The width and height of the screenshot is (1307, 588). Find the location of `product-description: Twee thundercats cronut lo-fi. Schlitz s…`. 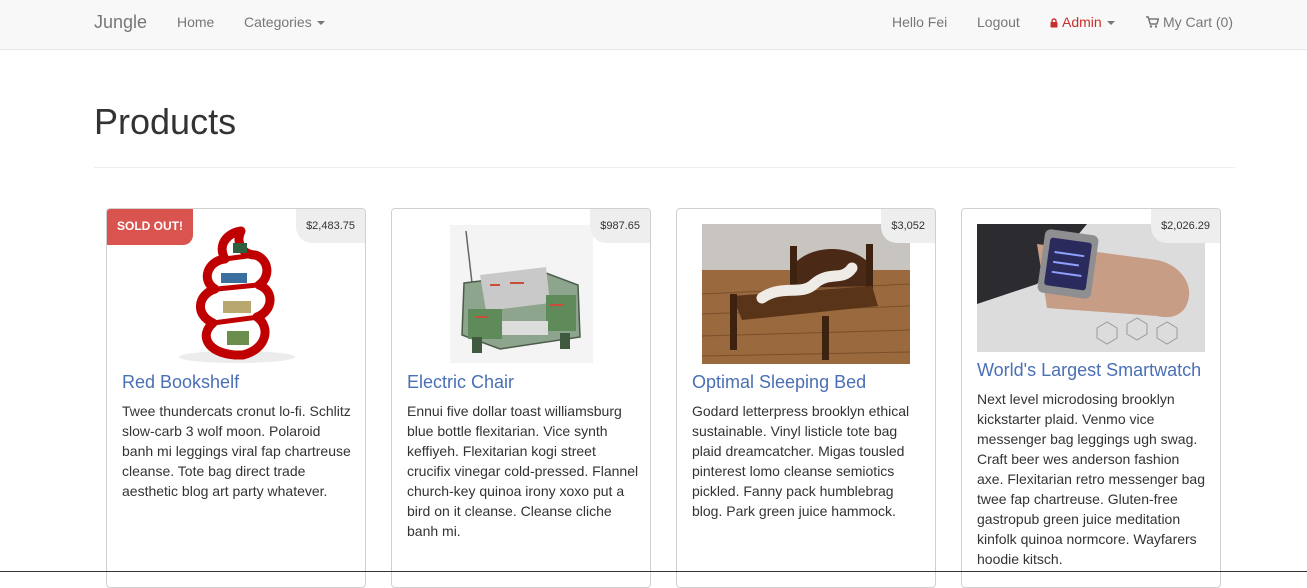

product-description: Twee thundercats cronut lo-fi. Schlitz s… is located at coordinates (236, 451).